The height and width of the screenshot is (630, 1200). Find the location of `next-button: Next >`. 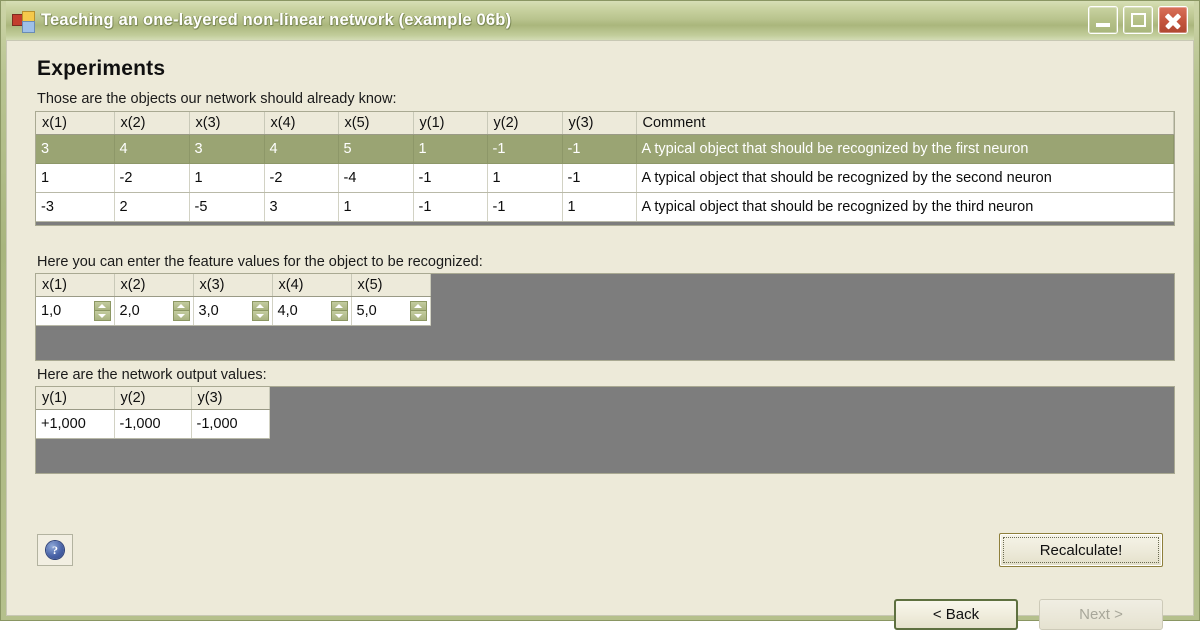

next-button: Next > is located at coordinates (1101, 614).